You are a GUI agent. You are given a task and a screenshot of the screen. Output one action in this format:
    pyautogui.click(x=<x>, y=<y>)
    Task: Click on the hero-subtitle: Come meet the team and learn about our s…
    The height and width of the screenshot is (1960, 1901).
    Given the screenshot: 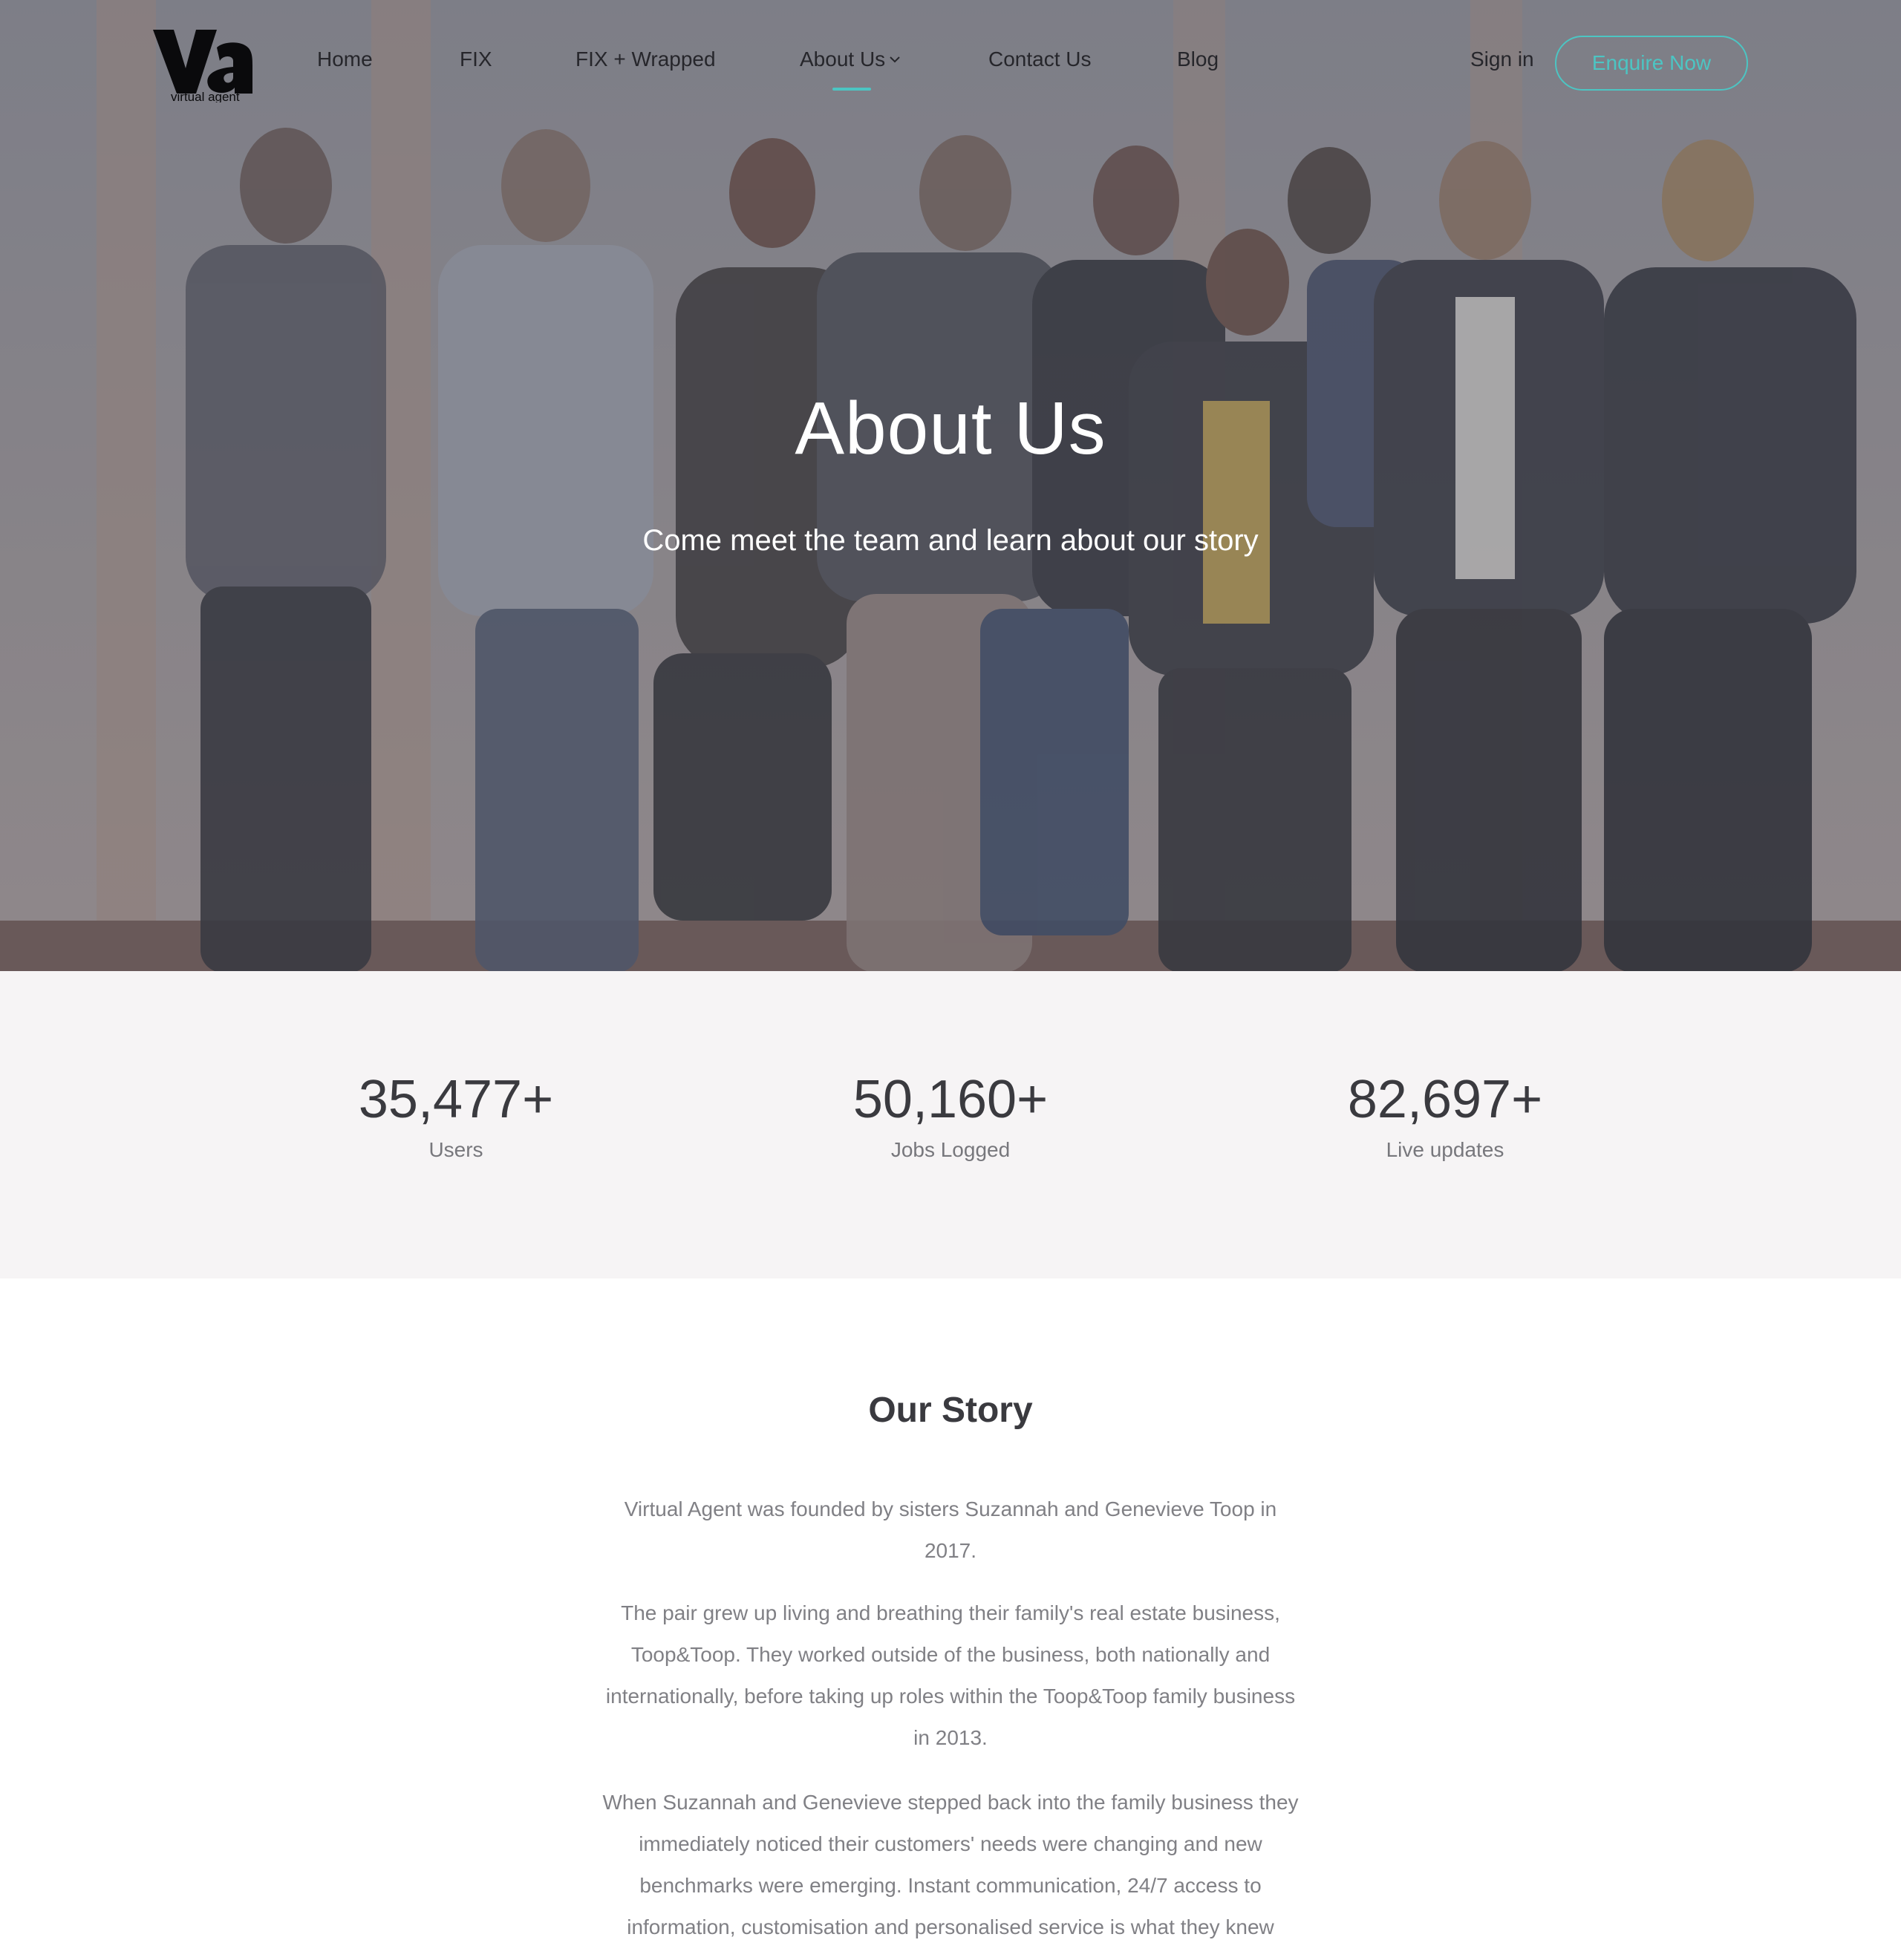 What is the action you would take?
    pyautogui.click(x=950, y=540)
    